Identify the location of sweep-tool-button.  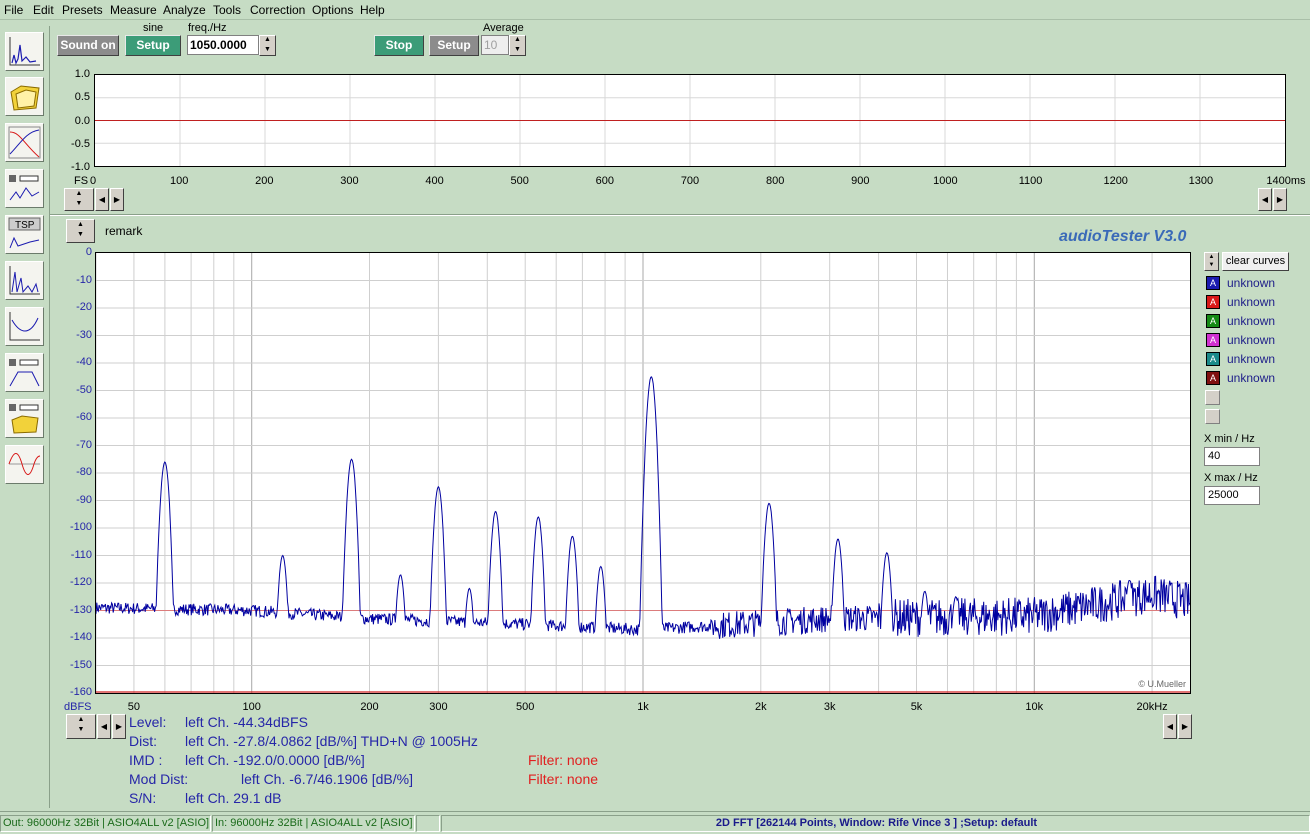
(24, 188).